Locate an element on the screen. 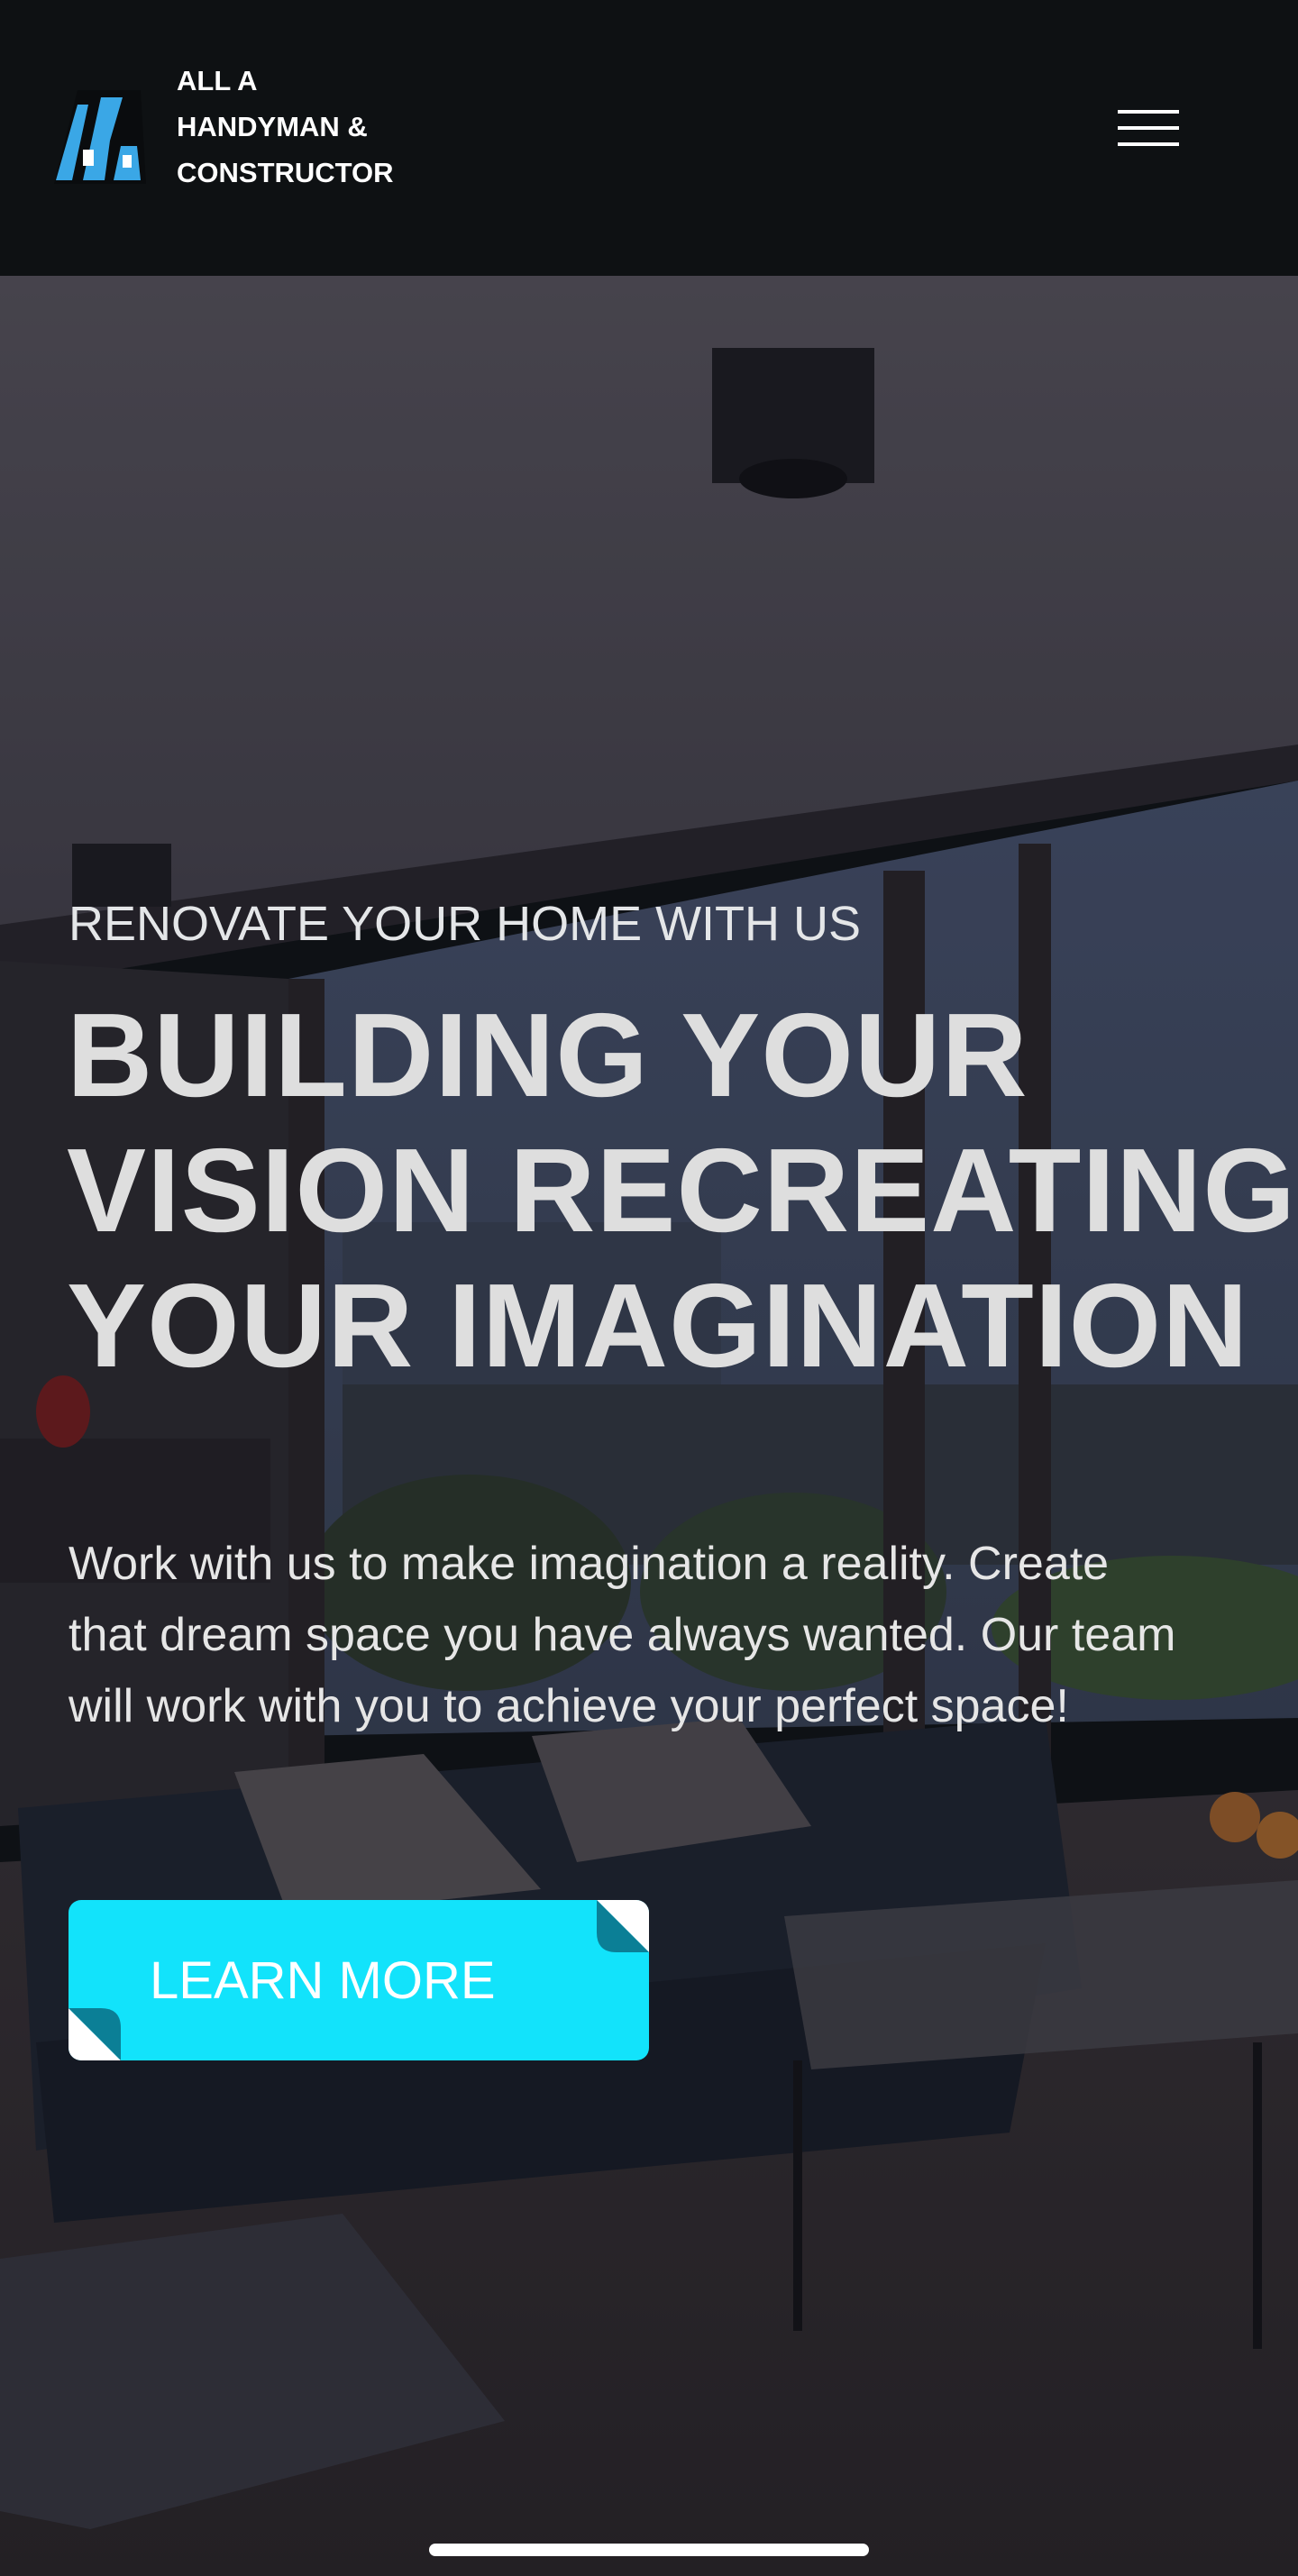  brand-name: ALL A HANDYMAN & CONSTRUCTOR is located at coordinates (285, 126).